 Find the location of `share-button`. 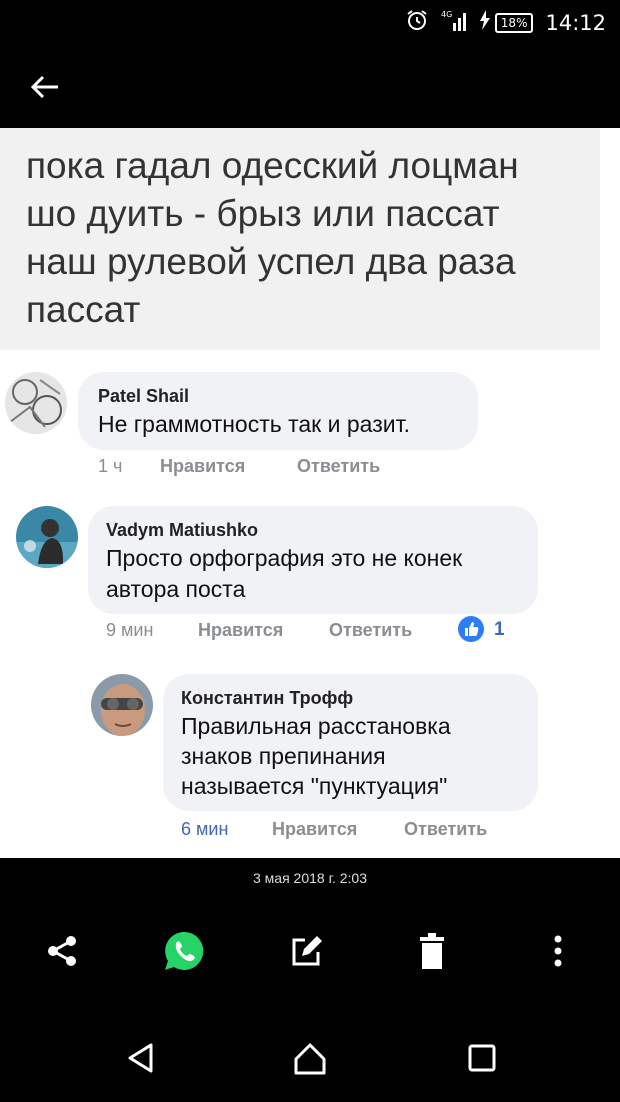

share-button is located at coordinates (62, 951).